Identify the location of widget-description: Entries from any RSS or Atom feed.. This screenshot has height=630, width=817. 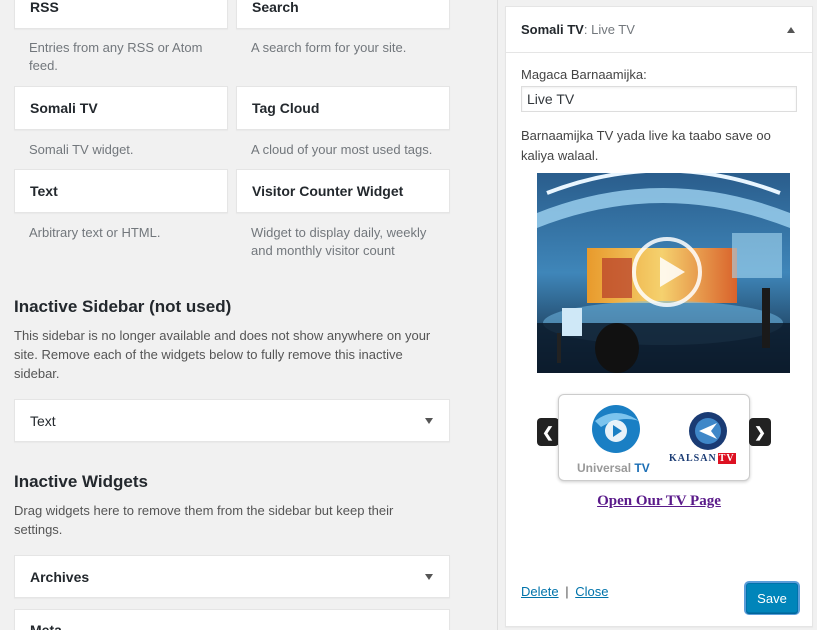
(116, 56).